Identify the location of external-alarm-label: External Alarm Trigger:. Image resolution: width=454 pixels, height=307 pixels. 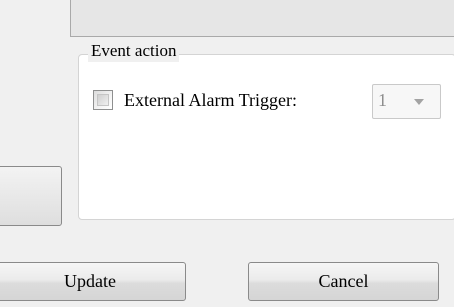
(210, 100).